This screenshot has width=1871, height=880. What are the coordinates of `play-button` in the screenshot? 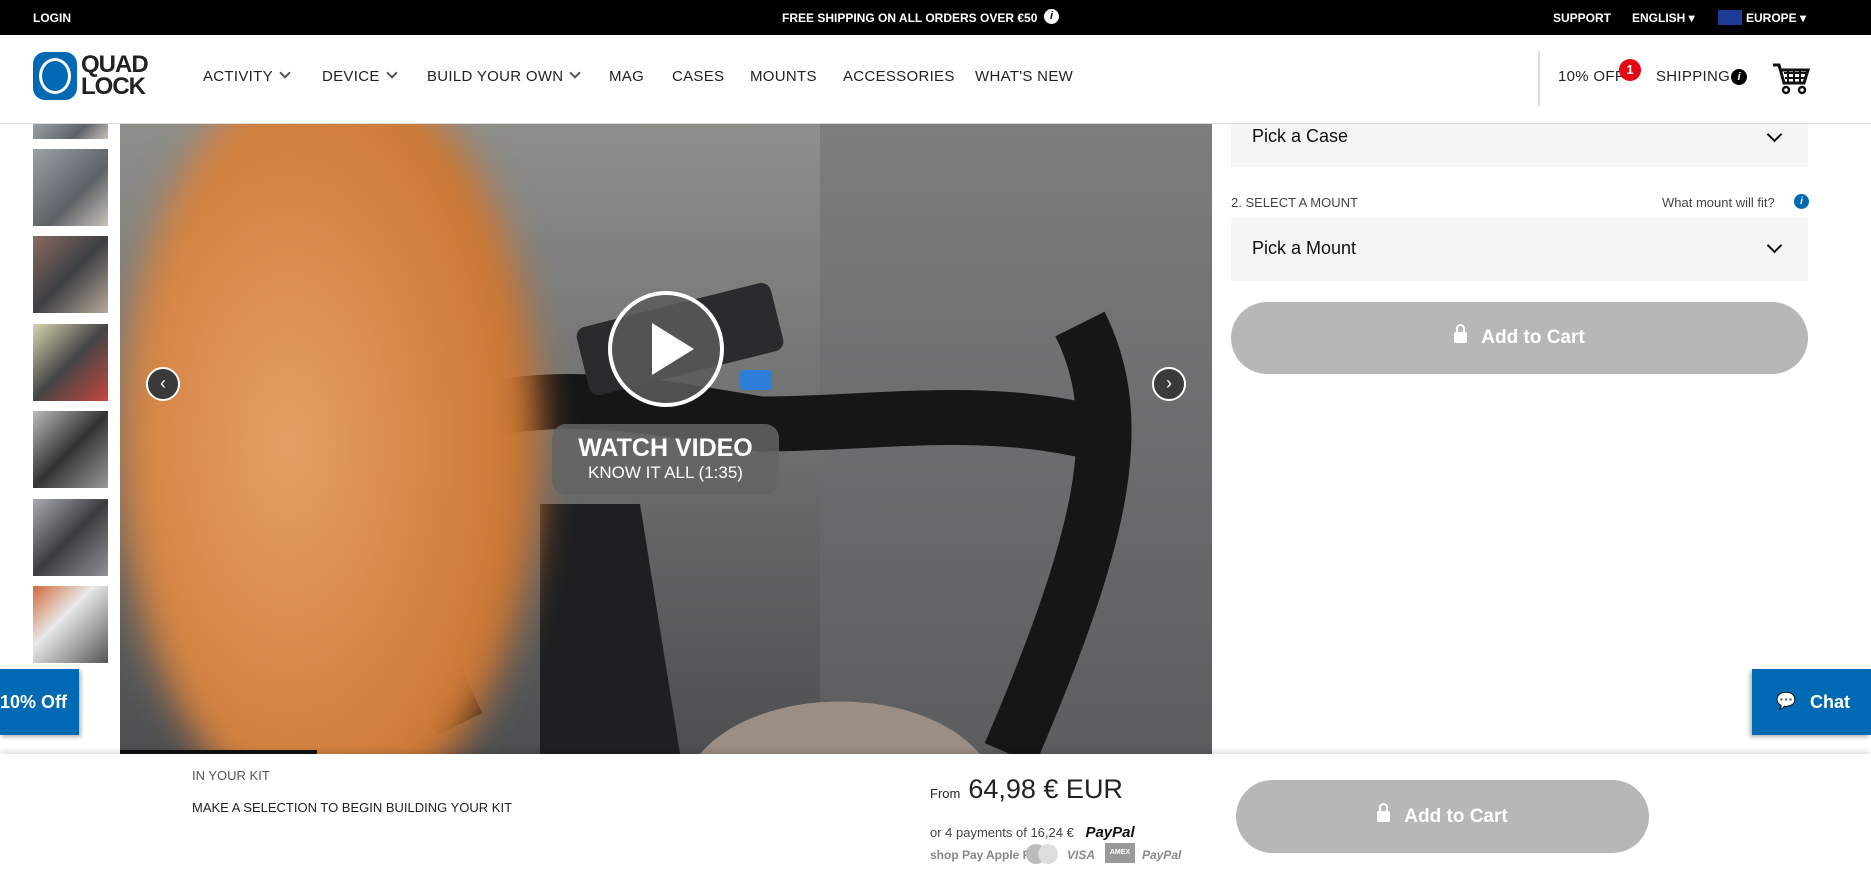 It's located at (666, 349).